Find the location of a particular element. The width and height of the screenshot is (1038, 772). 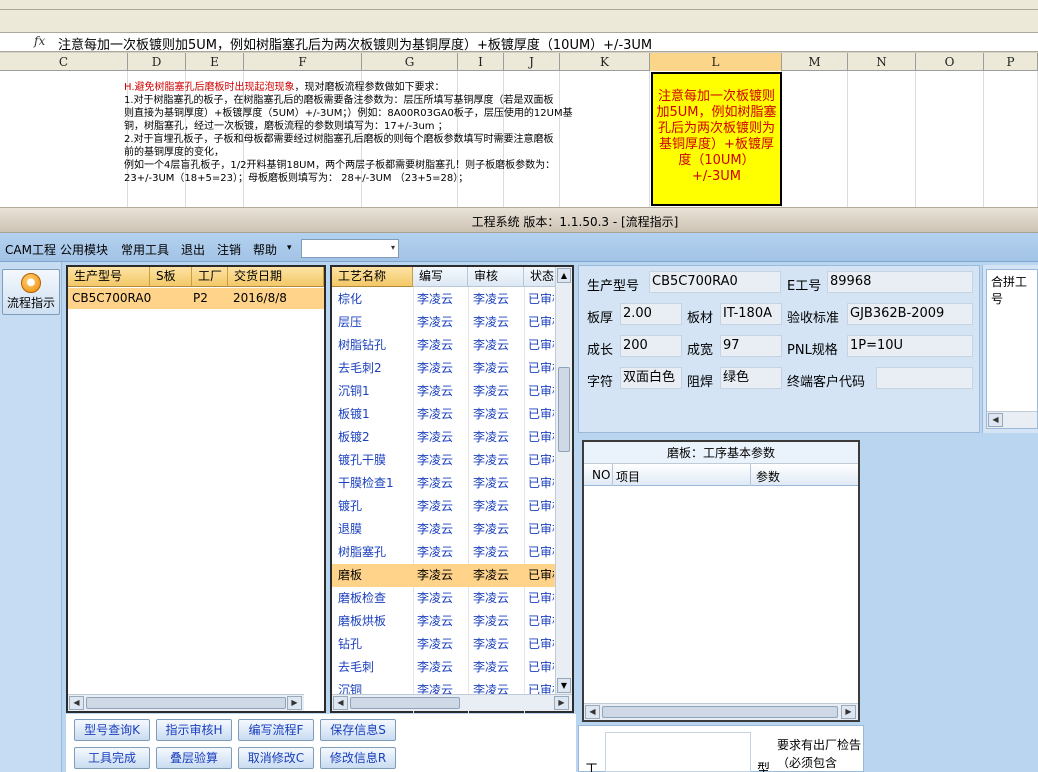

list-item: 板镀2 李凌云 李凌云 已审核 is located at coordinates (444, 437).